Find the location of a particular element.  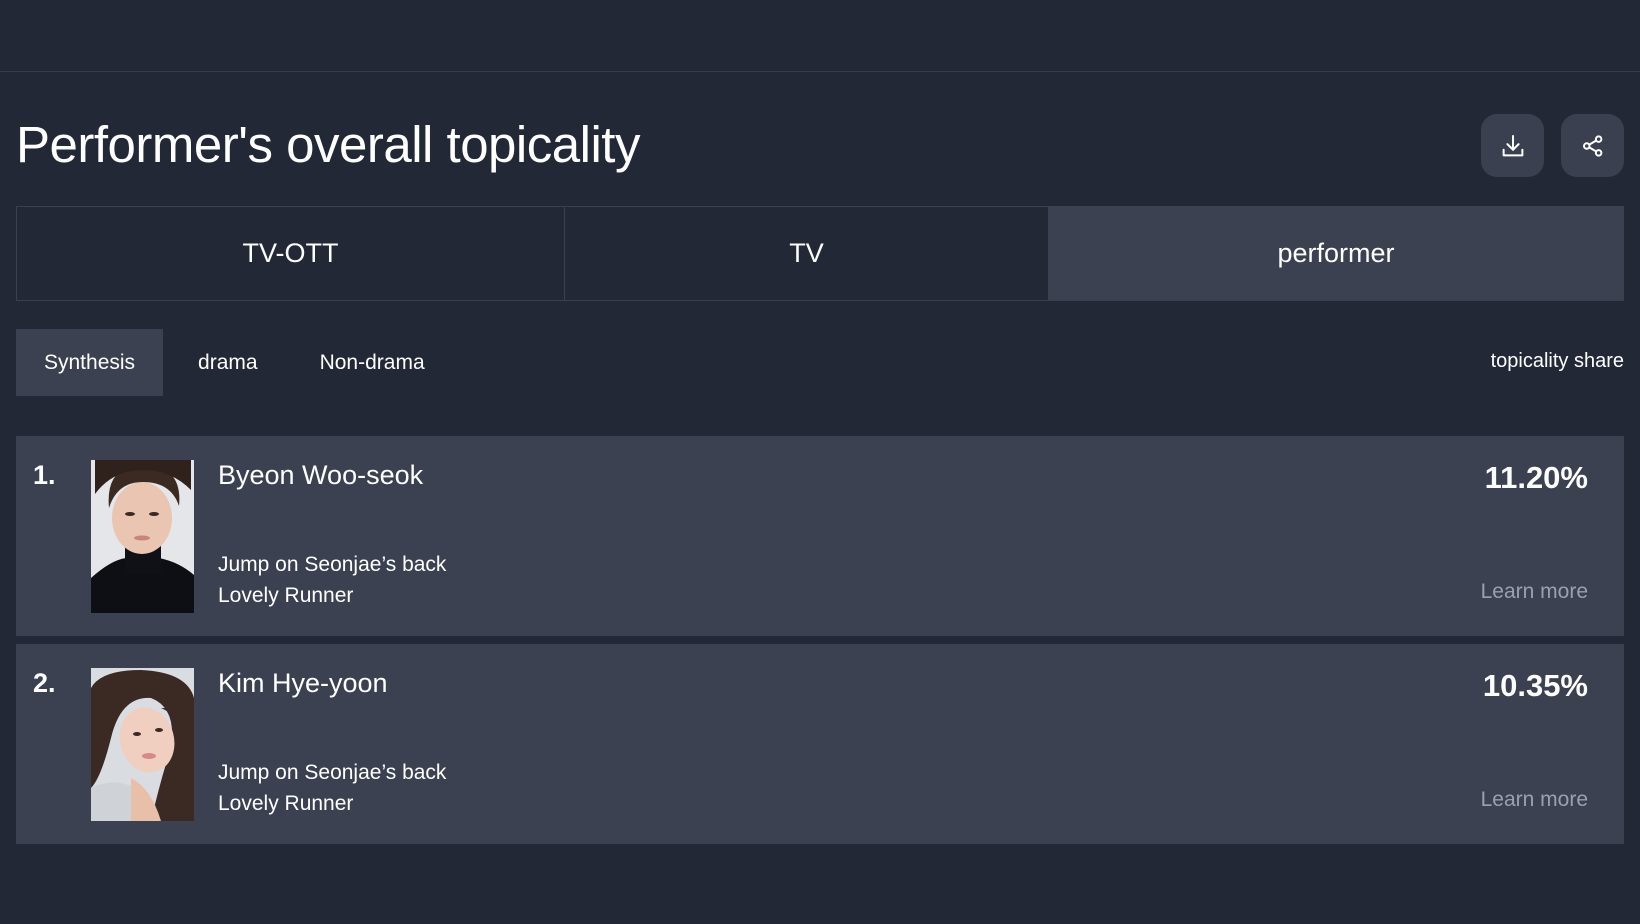

performer-name: Byeon Woo-seok is located at coordinates (321, 475).